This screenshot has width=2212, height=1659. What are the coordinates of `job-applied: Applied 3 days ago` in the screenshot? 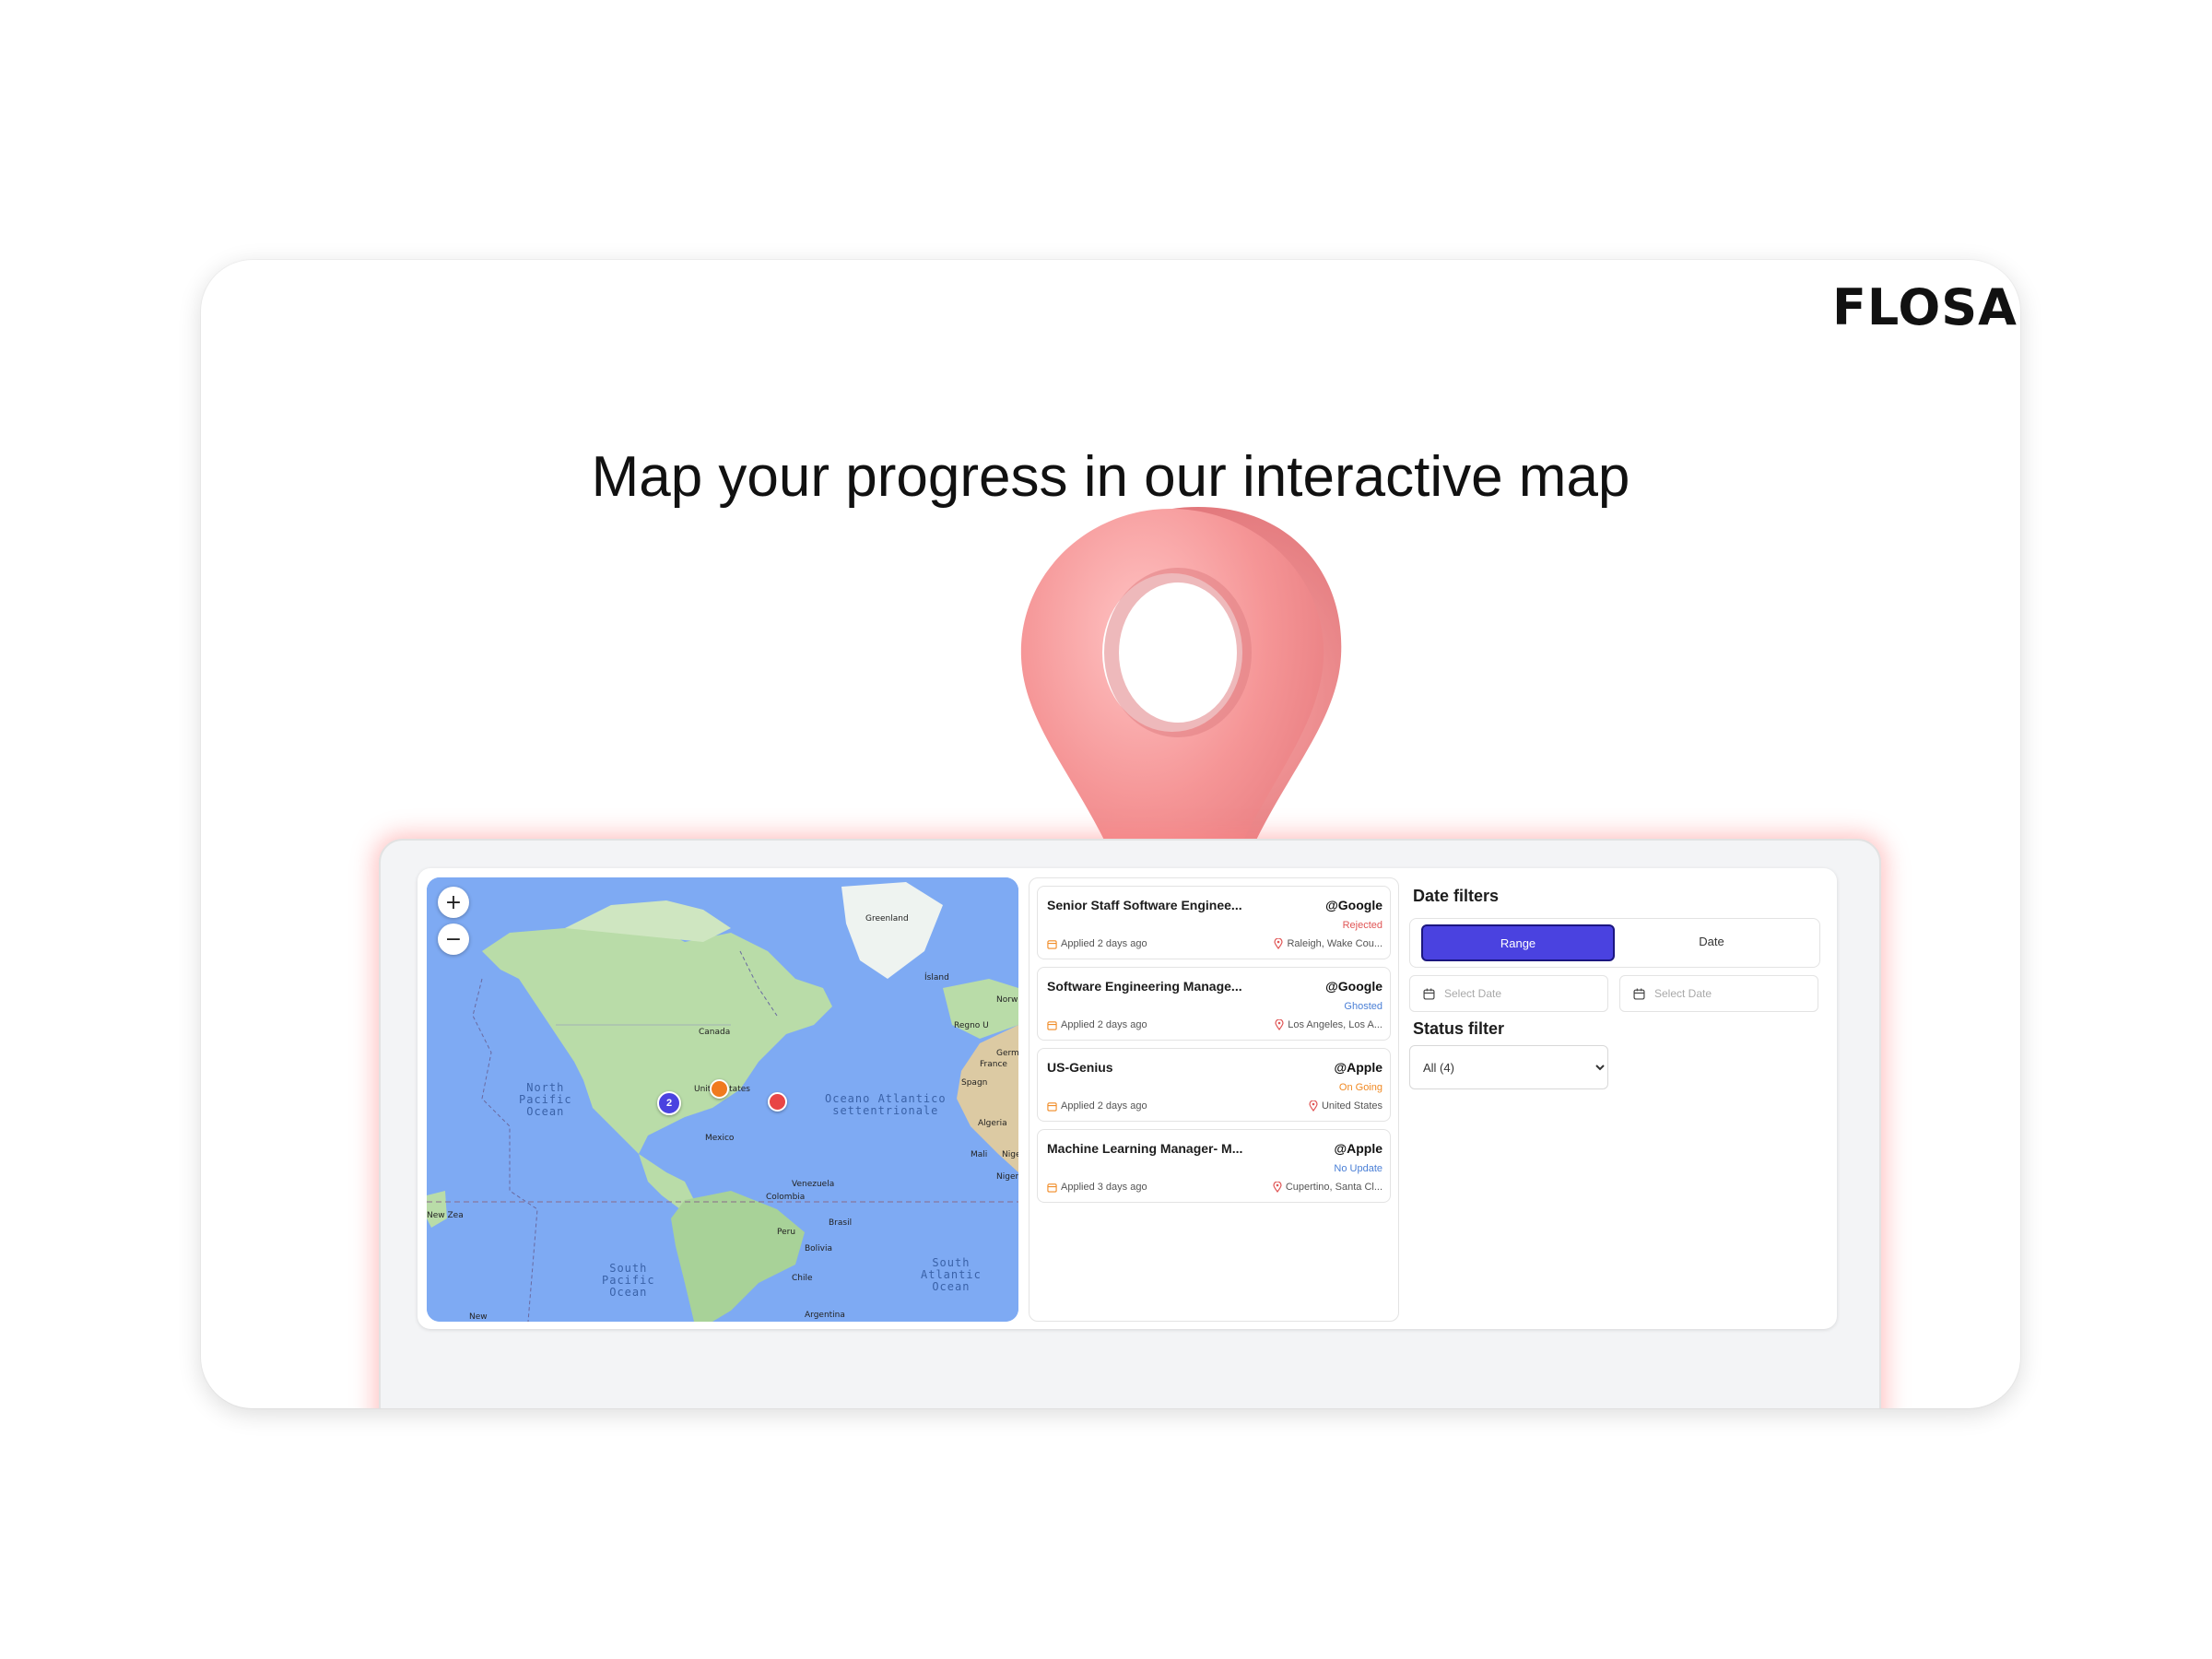 It's located at (1097, 1187).